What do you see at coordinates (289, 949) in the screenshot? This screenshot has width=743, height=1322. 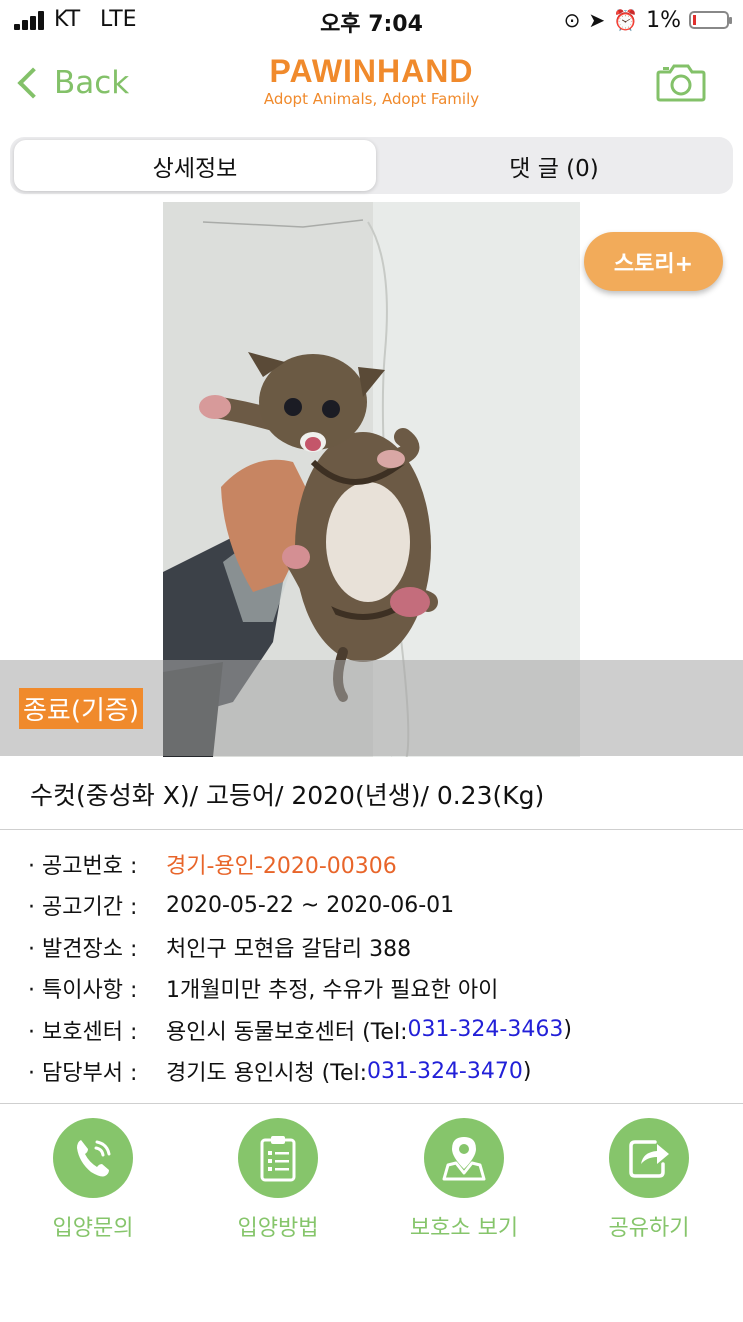 I see `info-value: 처인구 모현읍 갈담리 388` at bounding box center [289, 949].